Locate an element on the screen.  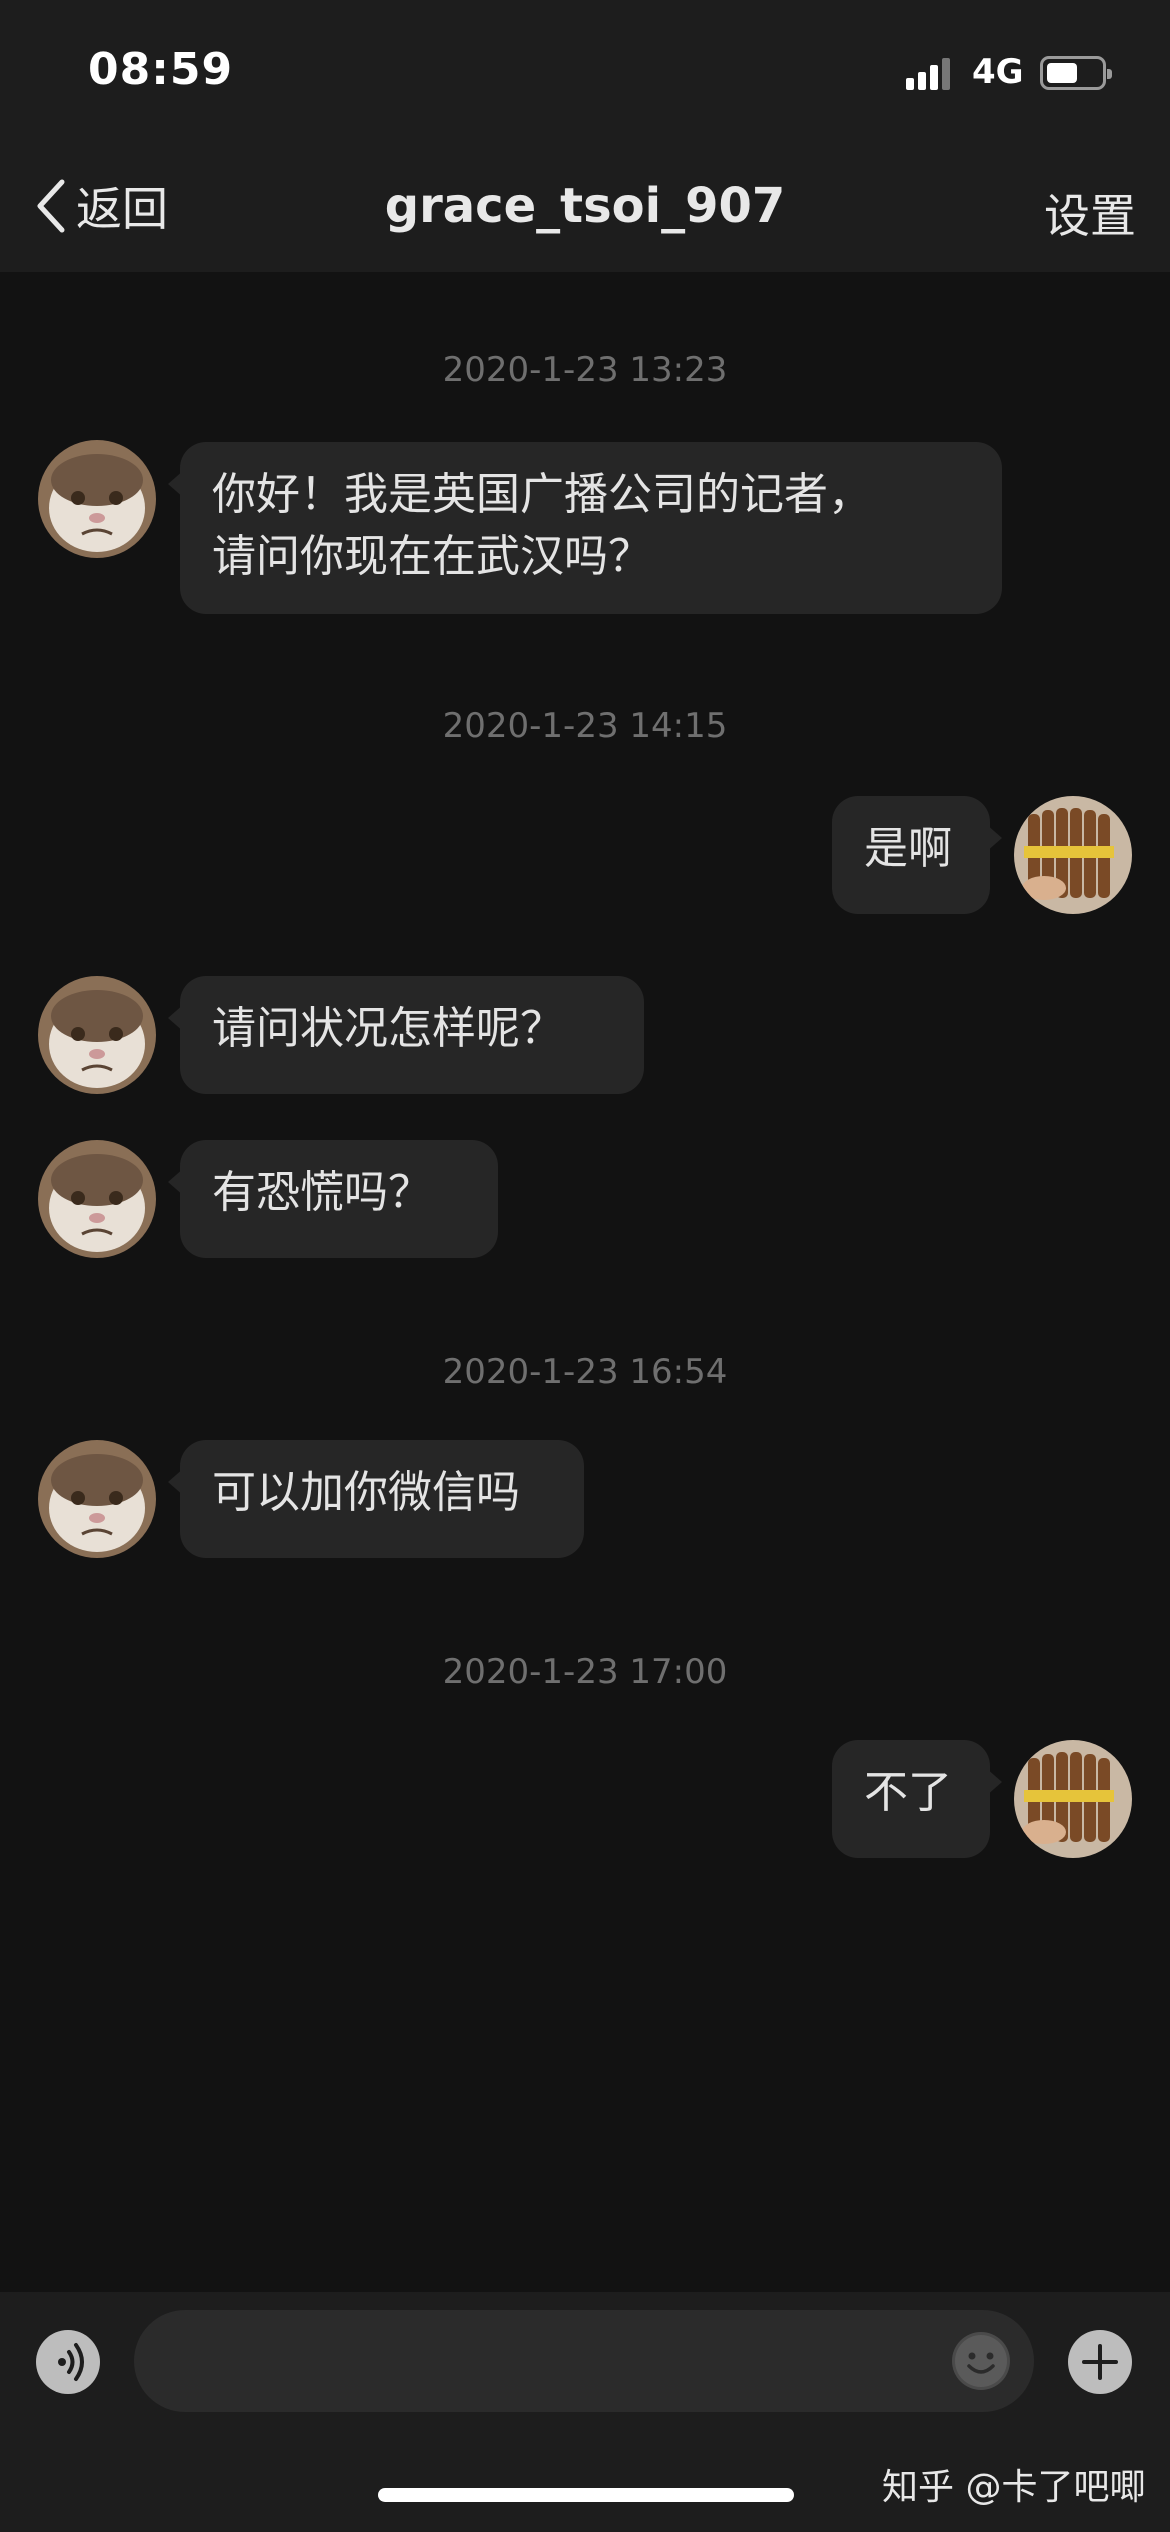
message-text: 请问你现在在武汉吗？ is located at coordinates (432, 556).